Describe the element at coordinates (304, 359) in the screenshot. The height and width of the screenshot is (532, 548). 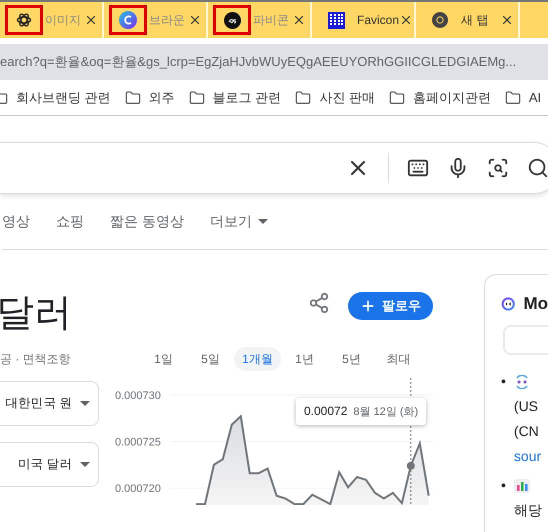
I see `range-tab: 1년` at that location.